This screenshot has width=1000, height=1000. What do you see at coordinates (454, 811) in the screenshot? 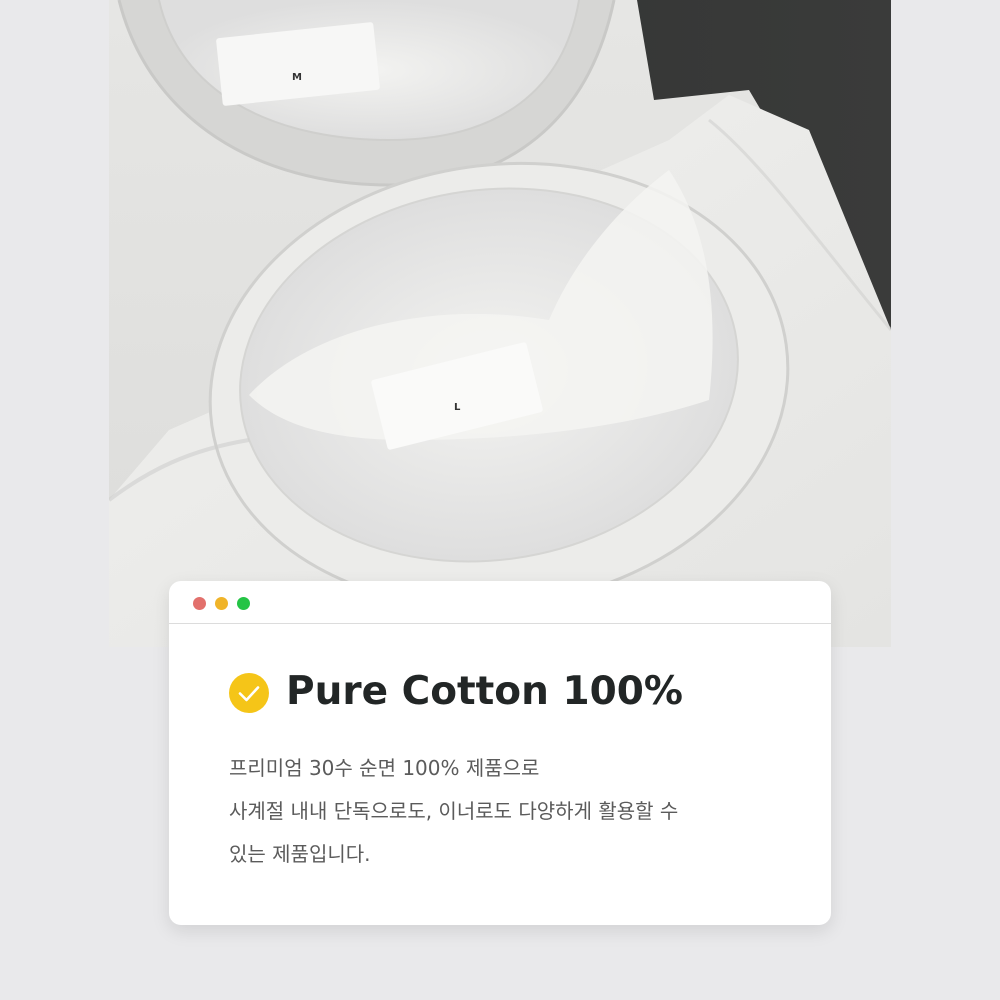
I see `description-line: 사계절 내내 단독으로도, 이너로도 다양하게 활용할 수` at bounding box center [454, 811].